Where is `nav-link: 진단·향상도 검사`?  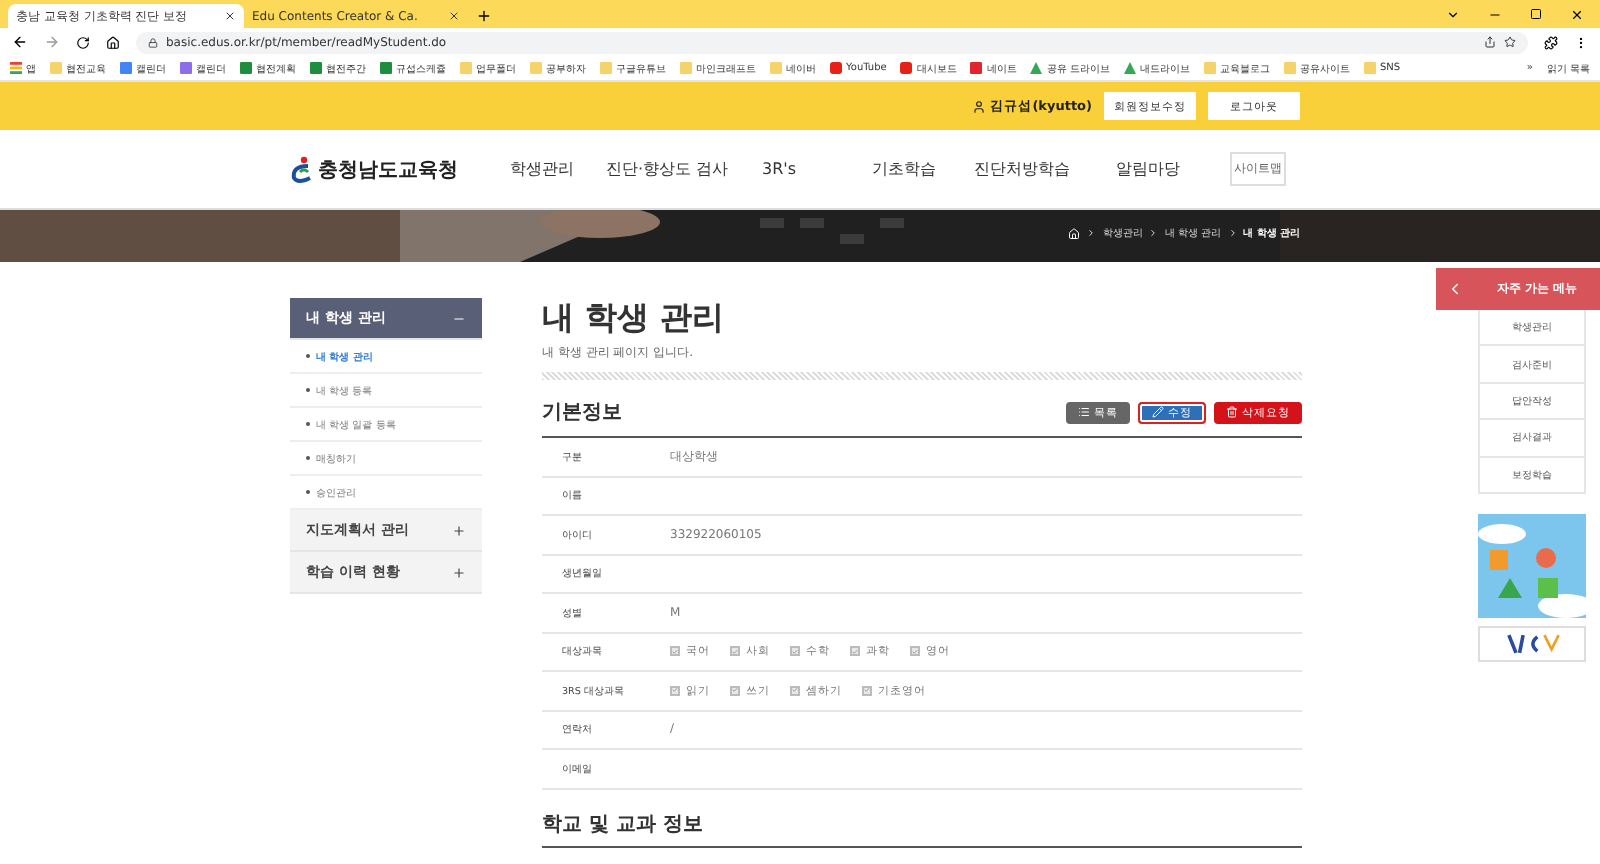 nav-link: 진단·향상도 검사 is located at coordinates (684, 169).